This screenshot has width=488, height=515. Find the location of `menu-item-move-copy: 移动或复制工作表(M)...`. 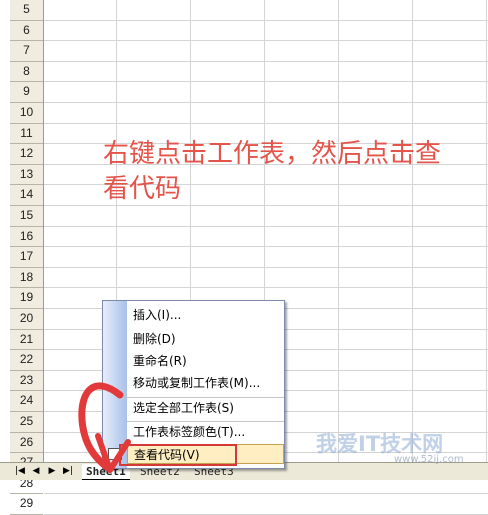

menu-item-move-copy: 移动或复制工作表(M)... is located at coordinates (205, 383).